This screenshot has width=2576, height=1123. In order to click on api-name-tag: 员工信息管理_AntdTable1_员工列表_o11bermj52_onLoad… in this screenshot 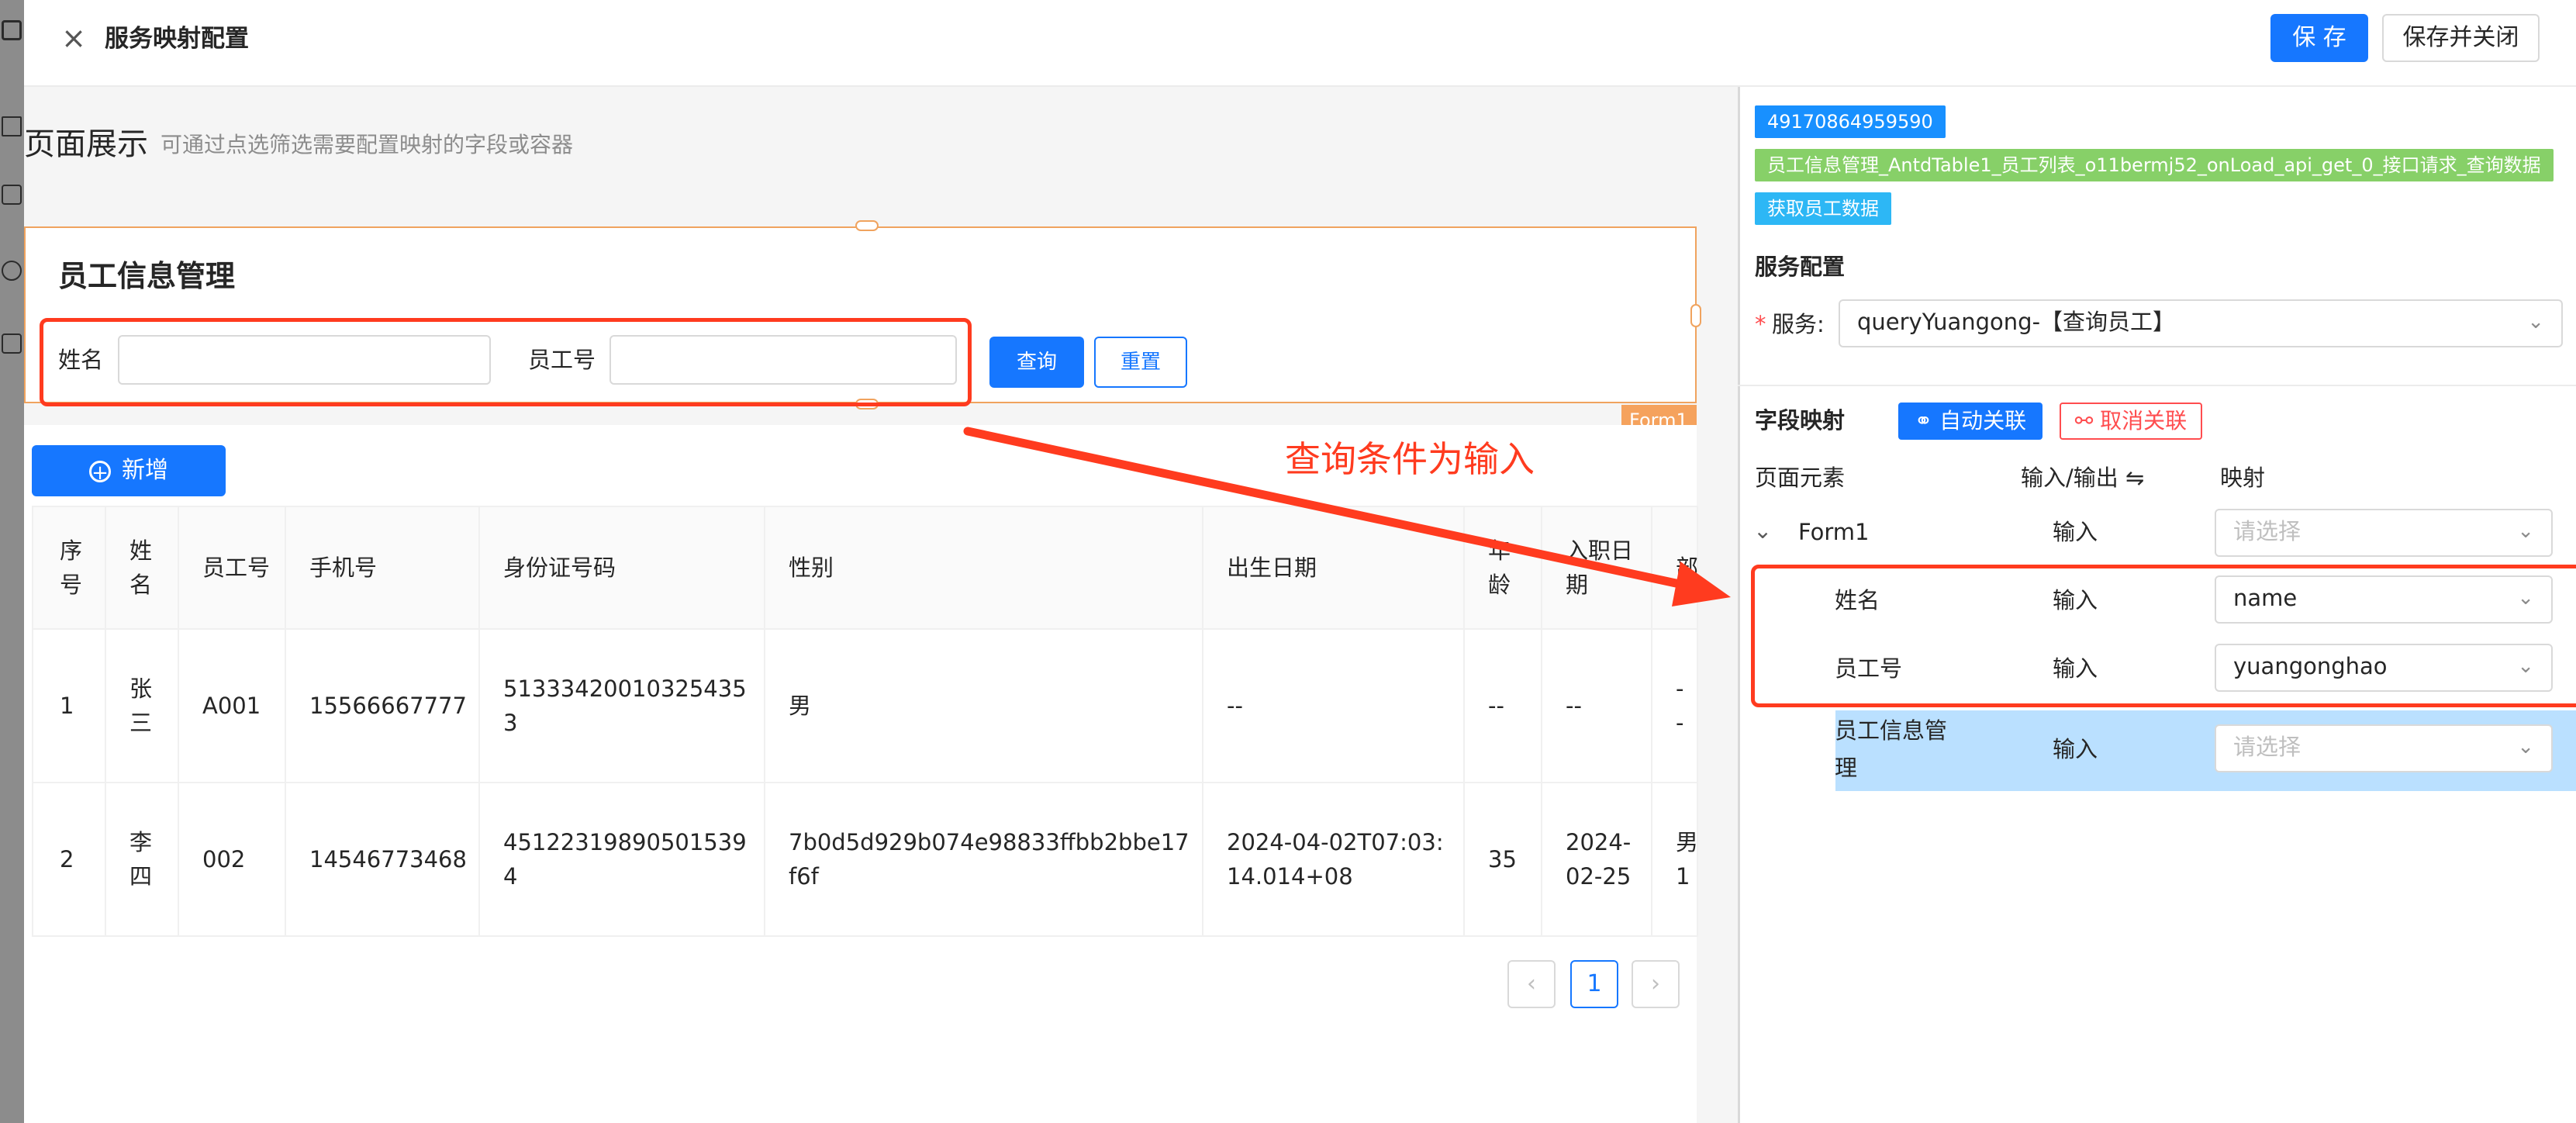, I will do `click(2155, 165)`.